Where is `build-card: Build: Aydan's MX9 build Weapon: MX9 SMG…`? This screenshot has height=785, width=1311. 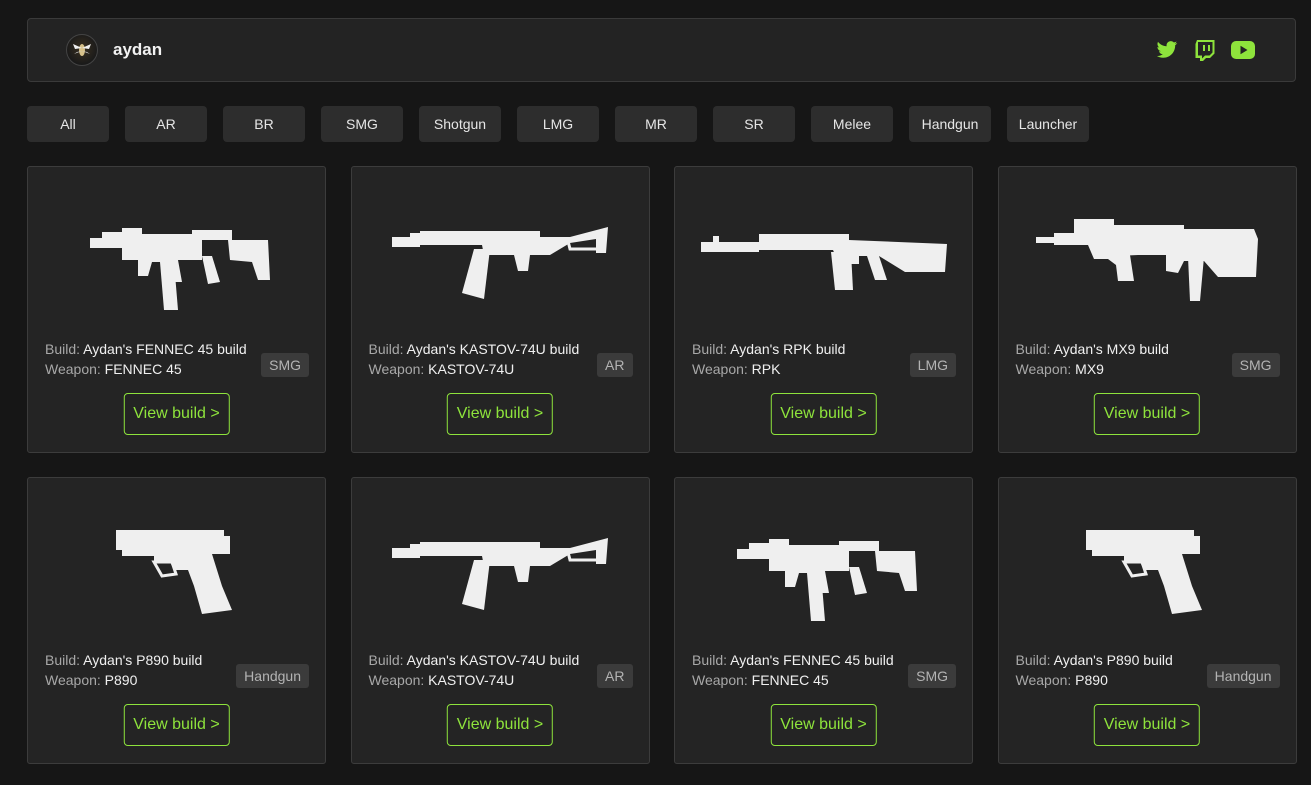 build-card: Build: Aydan's MX9 build Weapon: MX9 SMG… is located at coordinates (1147, 309).